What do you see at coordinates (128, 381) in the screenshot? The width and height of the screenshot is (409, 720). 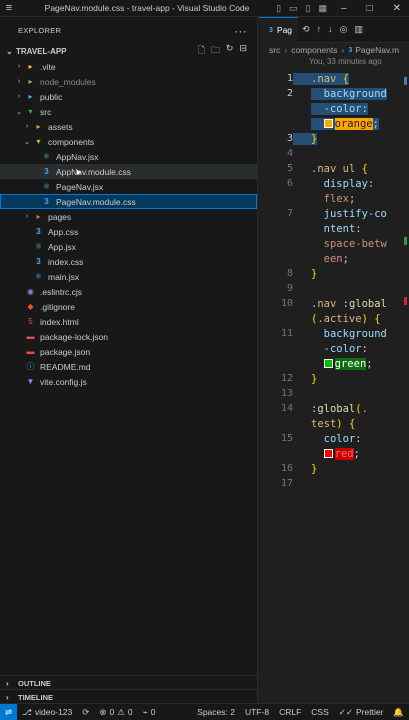 I see `tree-file: ▼ vite.config.js` at bounding box center [128, 381].